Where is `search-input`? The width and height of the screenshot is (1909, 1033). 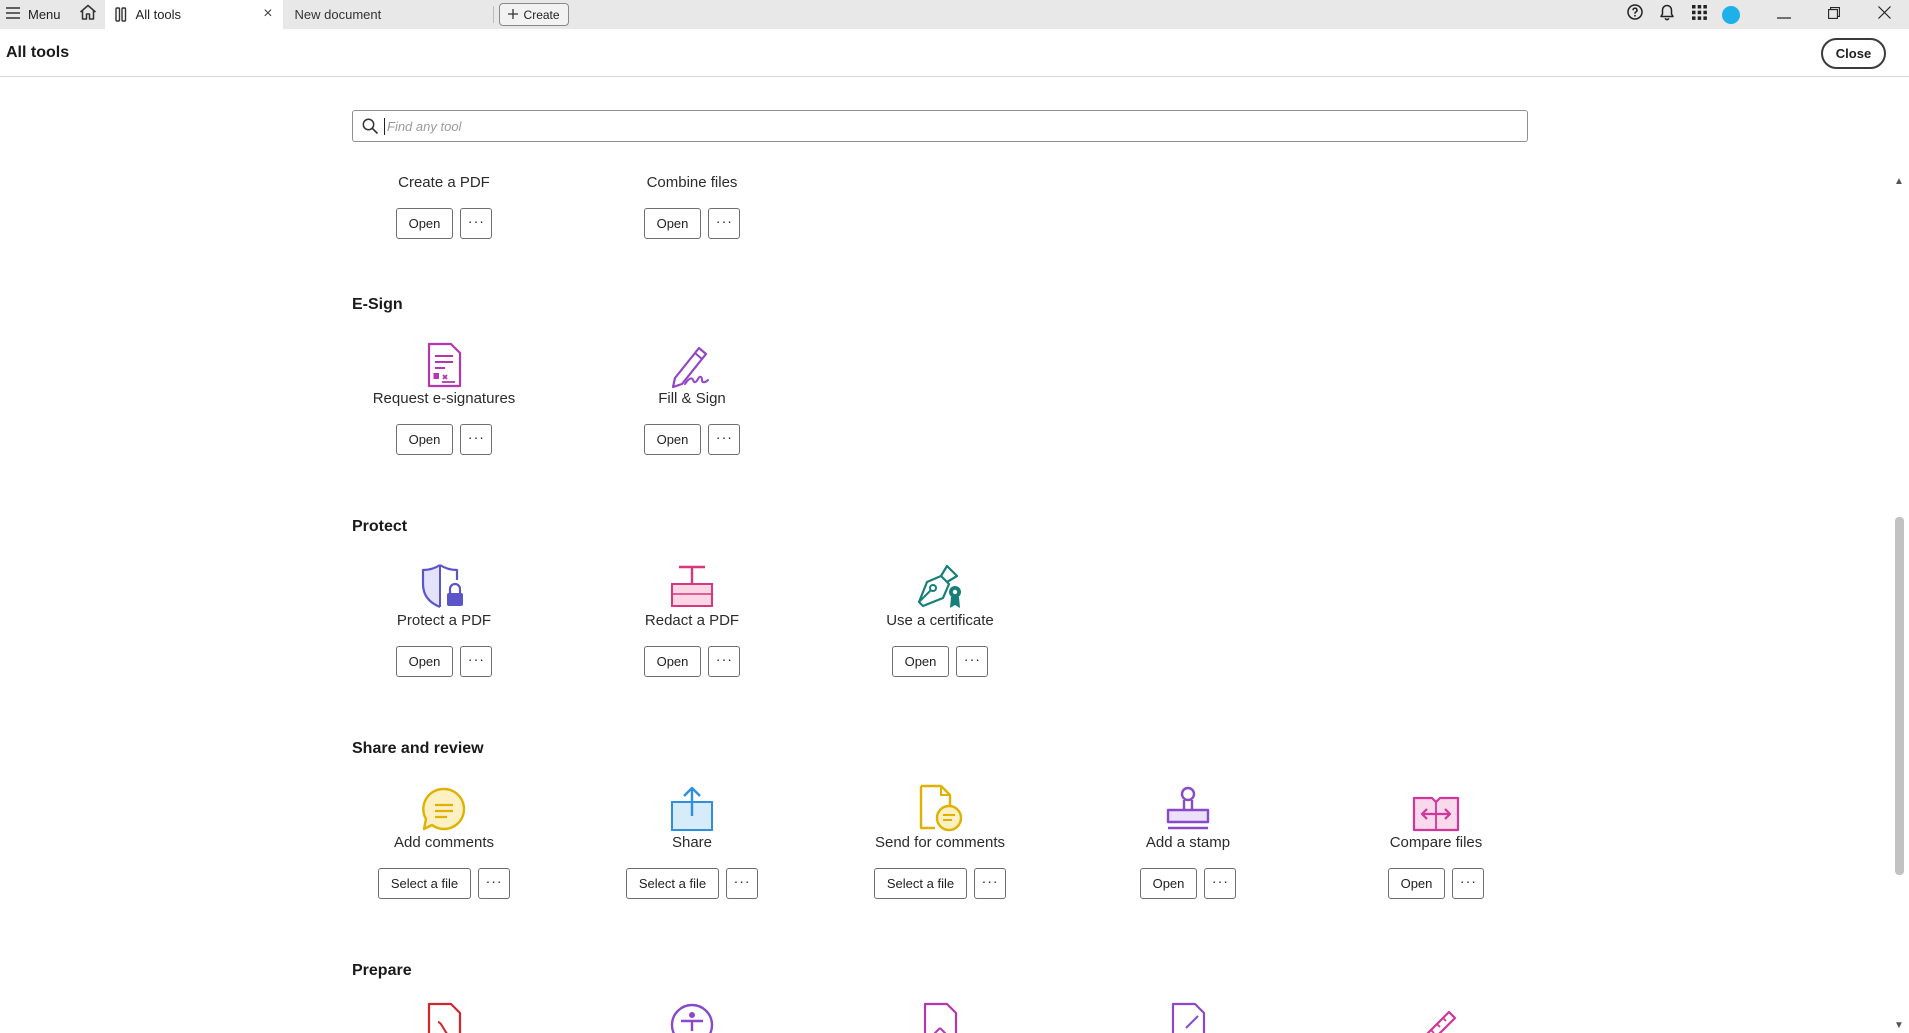
search-input is located at coordinates (937, 126).